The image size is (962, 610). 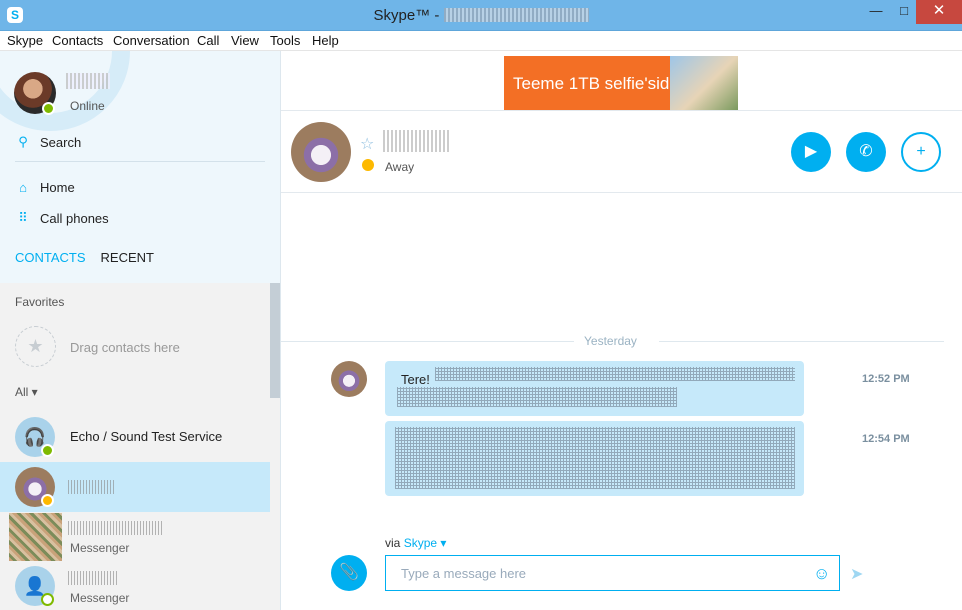 What do you see at coordinates (25, 40) in the screenshot?
I see `menu-skype: Skype` at bounding box center [25, 40].